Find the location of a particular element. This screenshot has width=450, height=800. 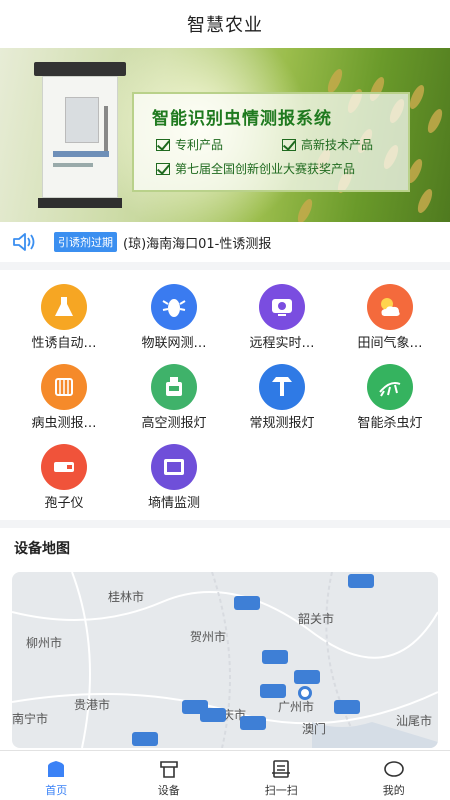

promo-panel: 智能识别虫情测报系统 专利产品 高新技术产品 第七届全国创新创业大赛获奖产品 is located at coordinates (271, 142).